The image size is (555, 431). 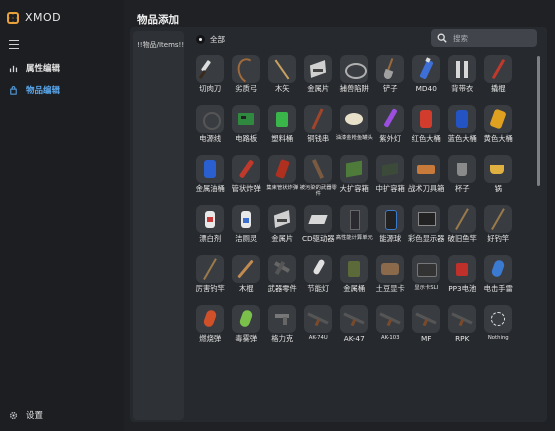 What do you see at coordinates (26, 415) in the screenshot?
I see `settings-button: 设置` at bounding box center [26, 415].